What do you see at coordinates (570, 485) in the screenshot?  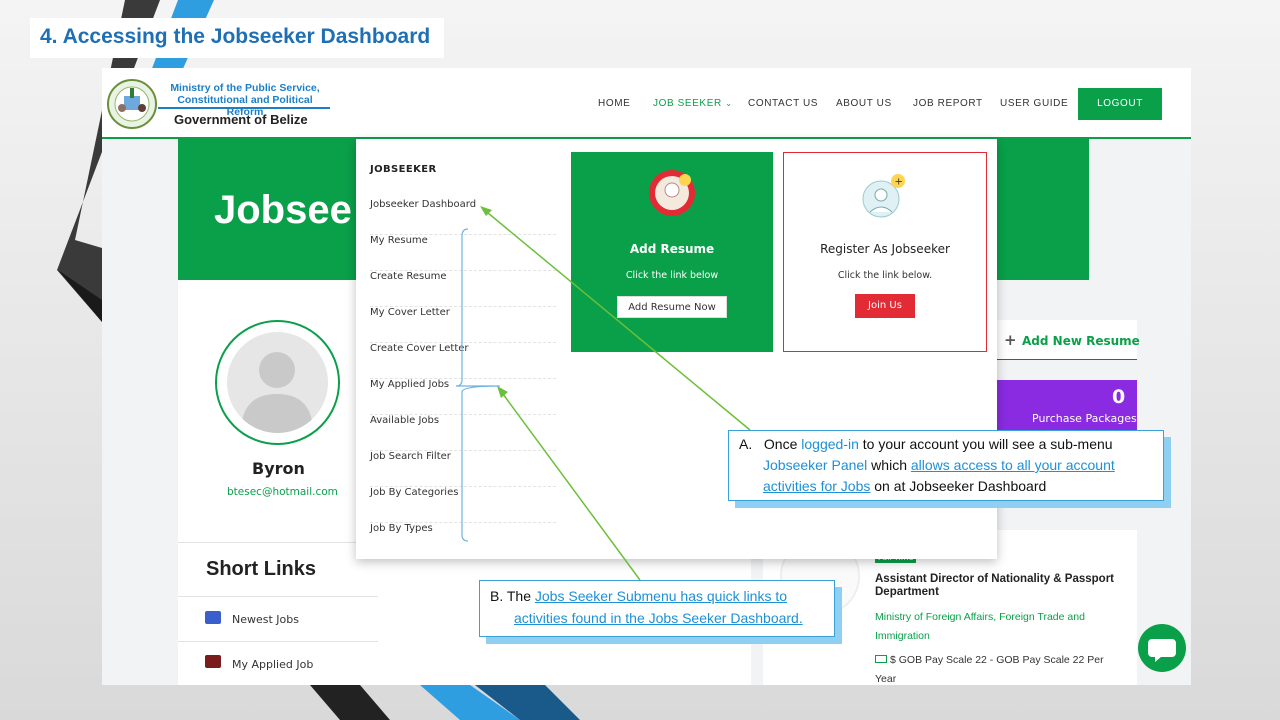 I see `arrow-b` at bounding box center [570, 485].